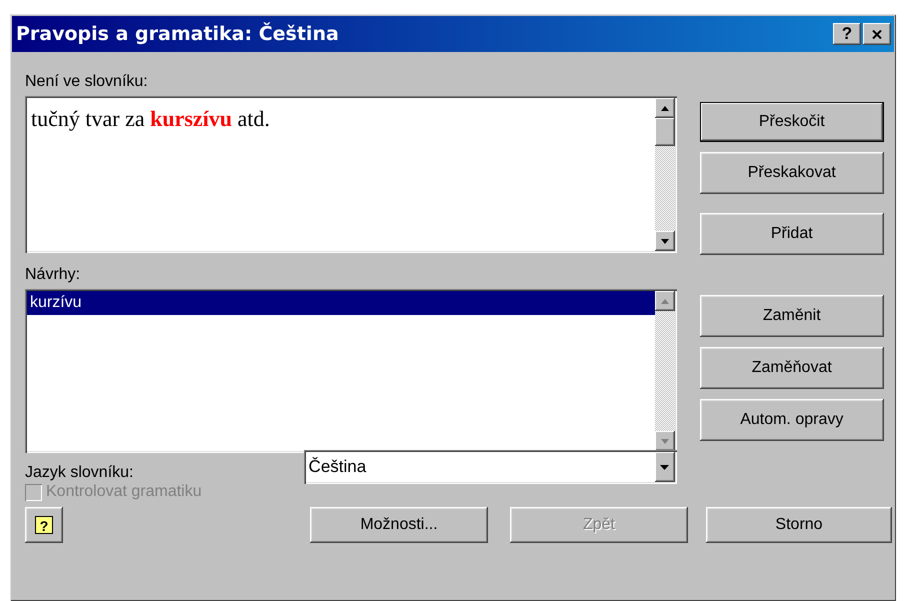 This screenshot has width=911, height=601. What do you see at coordinates (44, 525) in the screenshot?
I see `help-button: ?` at bounding box center [44, 525].